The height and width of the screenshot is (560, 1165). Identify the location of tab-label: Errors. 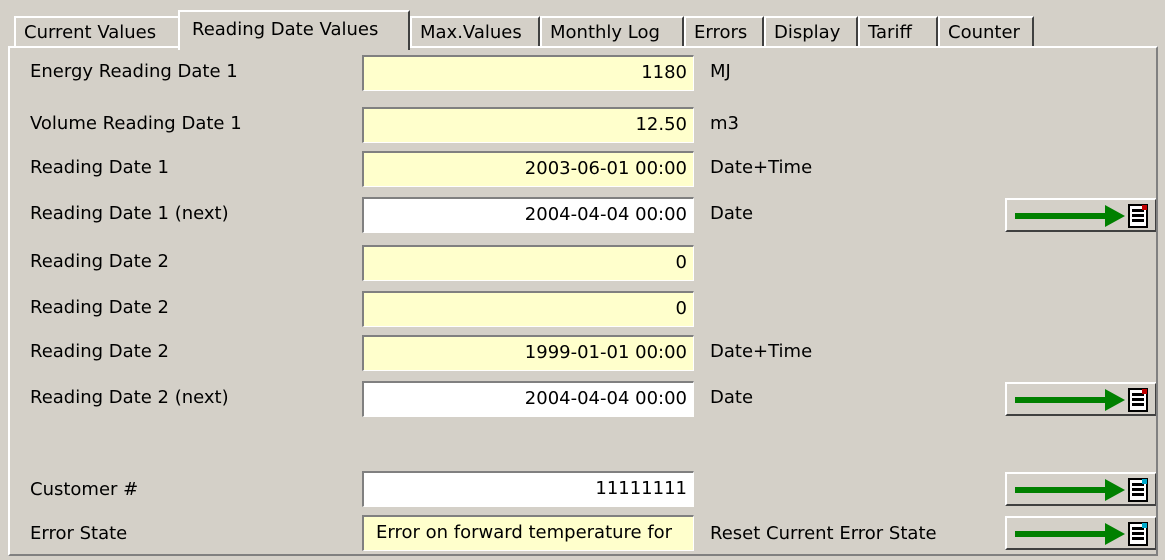
(721, 32).